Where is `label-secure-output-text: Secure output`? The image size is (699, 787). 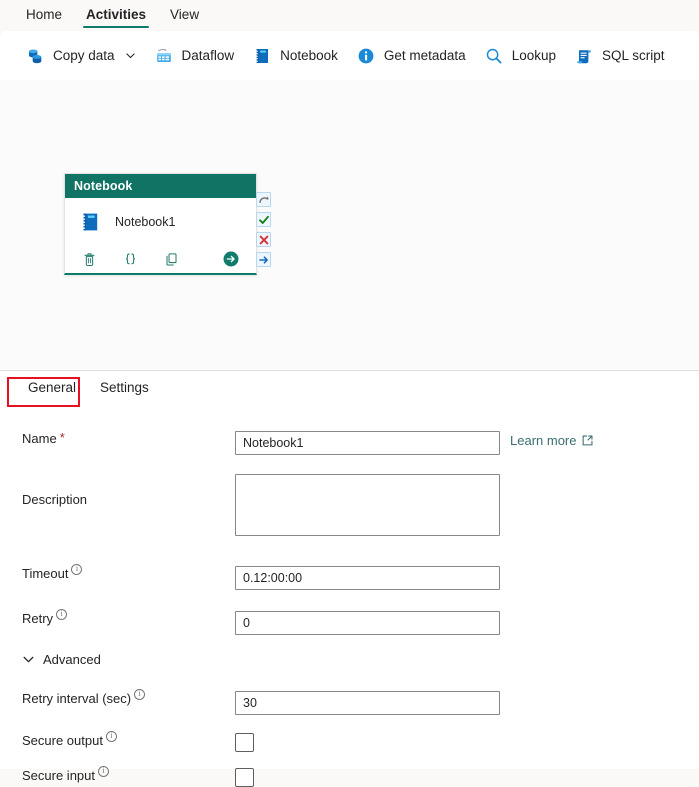 label-secure-output-text: Secure output is located at coordinates (62, 740).